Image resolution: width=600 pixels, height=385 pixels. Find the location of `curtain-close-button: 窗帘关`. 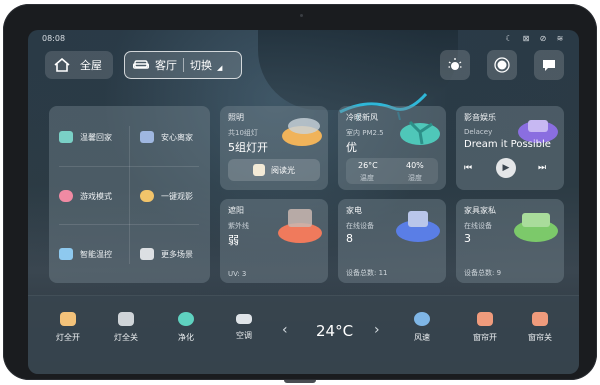

curtain-close-button: 窗帘关 is located at coordinates (540, 327).